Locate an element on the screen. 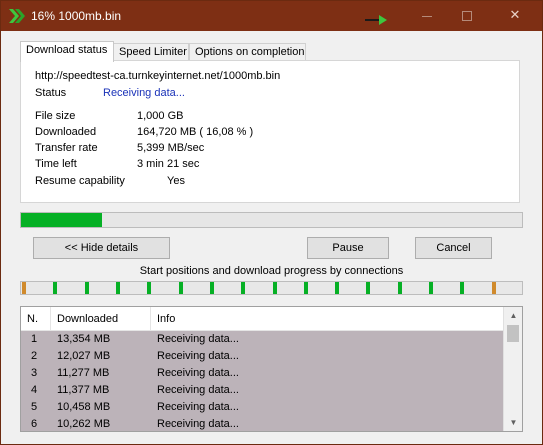  close-button: ✕ is located at coordinates (515, 16).